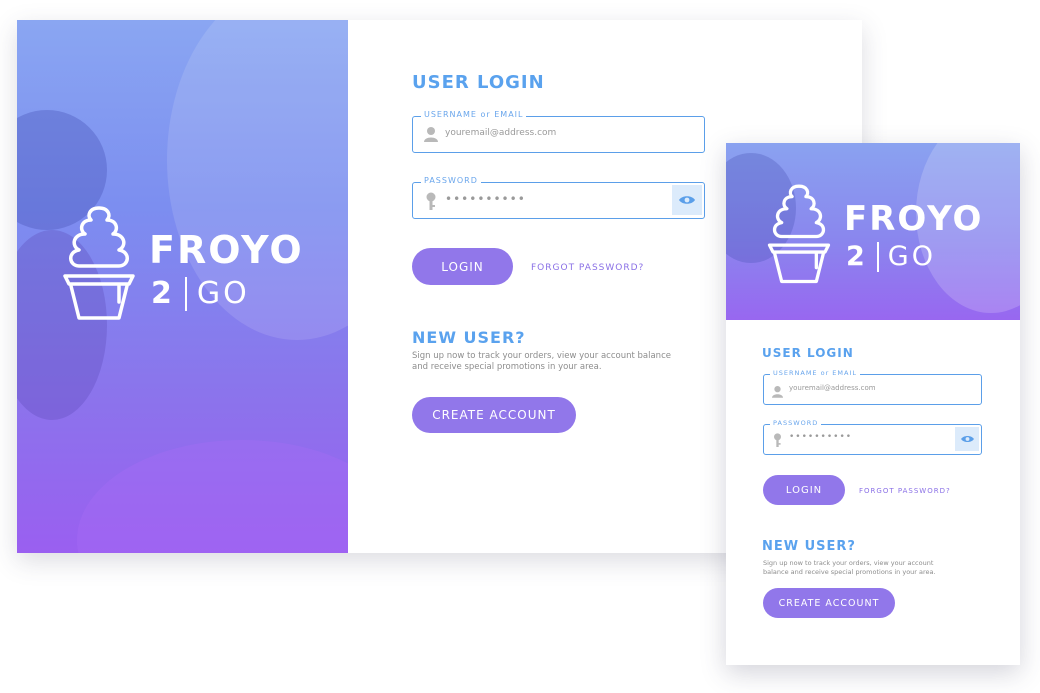  Describe the element at coordinates (911, 256) in the screenshot. I see `mobile-brand-go: GO` at that location.